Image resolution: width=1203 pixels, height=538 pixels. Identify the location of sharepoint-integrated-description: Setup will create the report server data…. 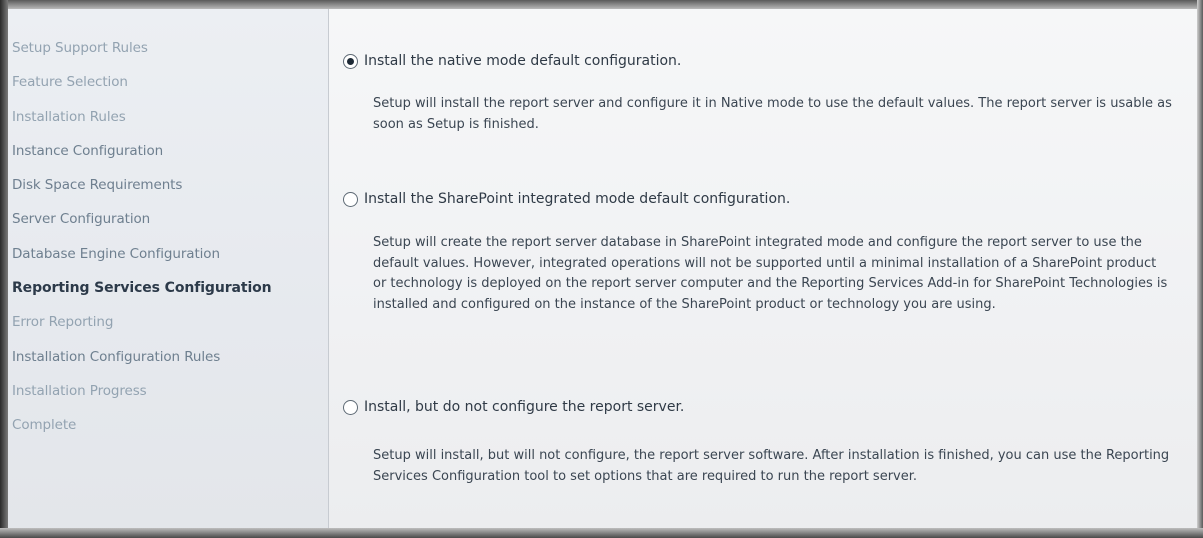
(770, 273).